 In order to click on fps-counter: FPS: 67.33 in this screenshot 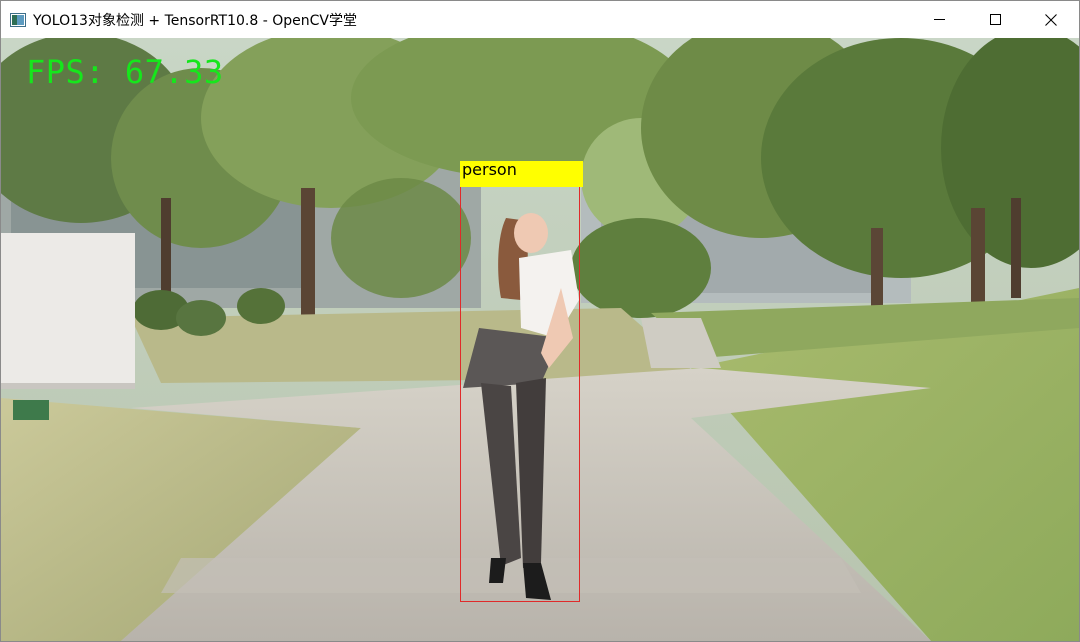, I will do `click(125, 72)`.